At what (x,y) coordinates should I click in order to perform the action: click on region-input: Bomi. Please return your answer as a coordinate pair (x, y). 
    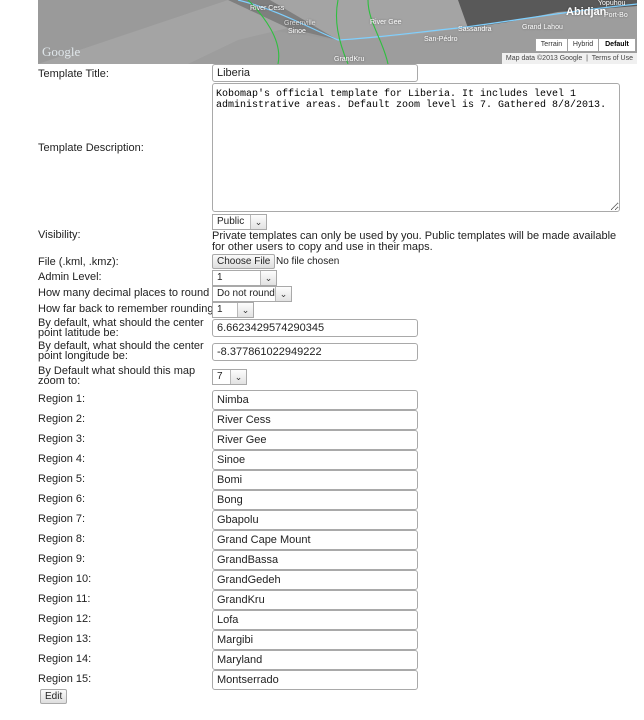
    Looking at the image, I should click on (315, 480).